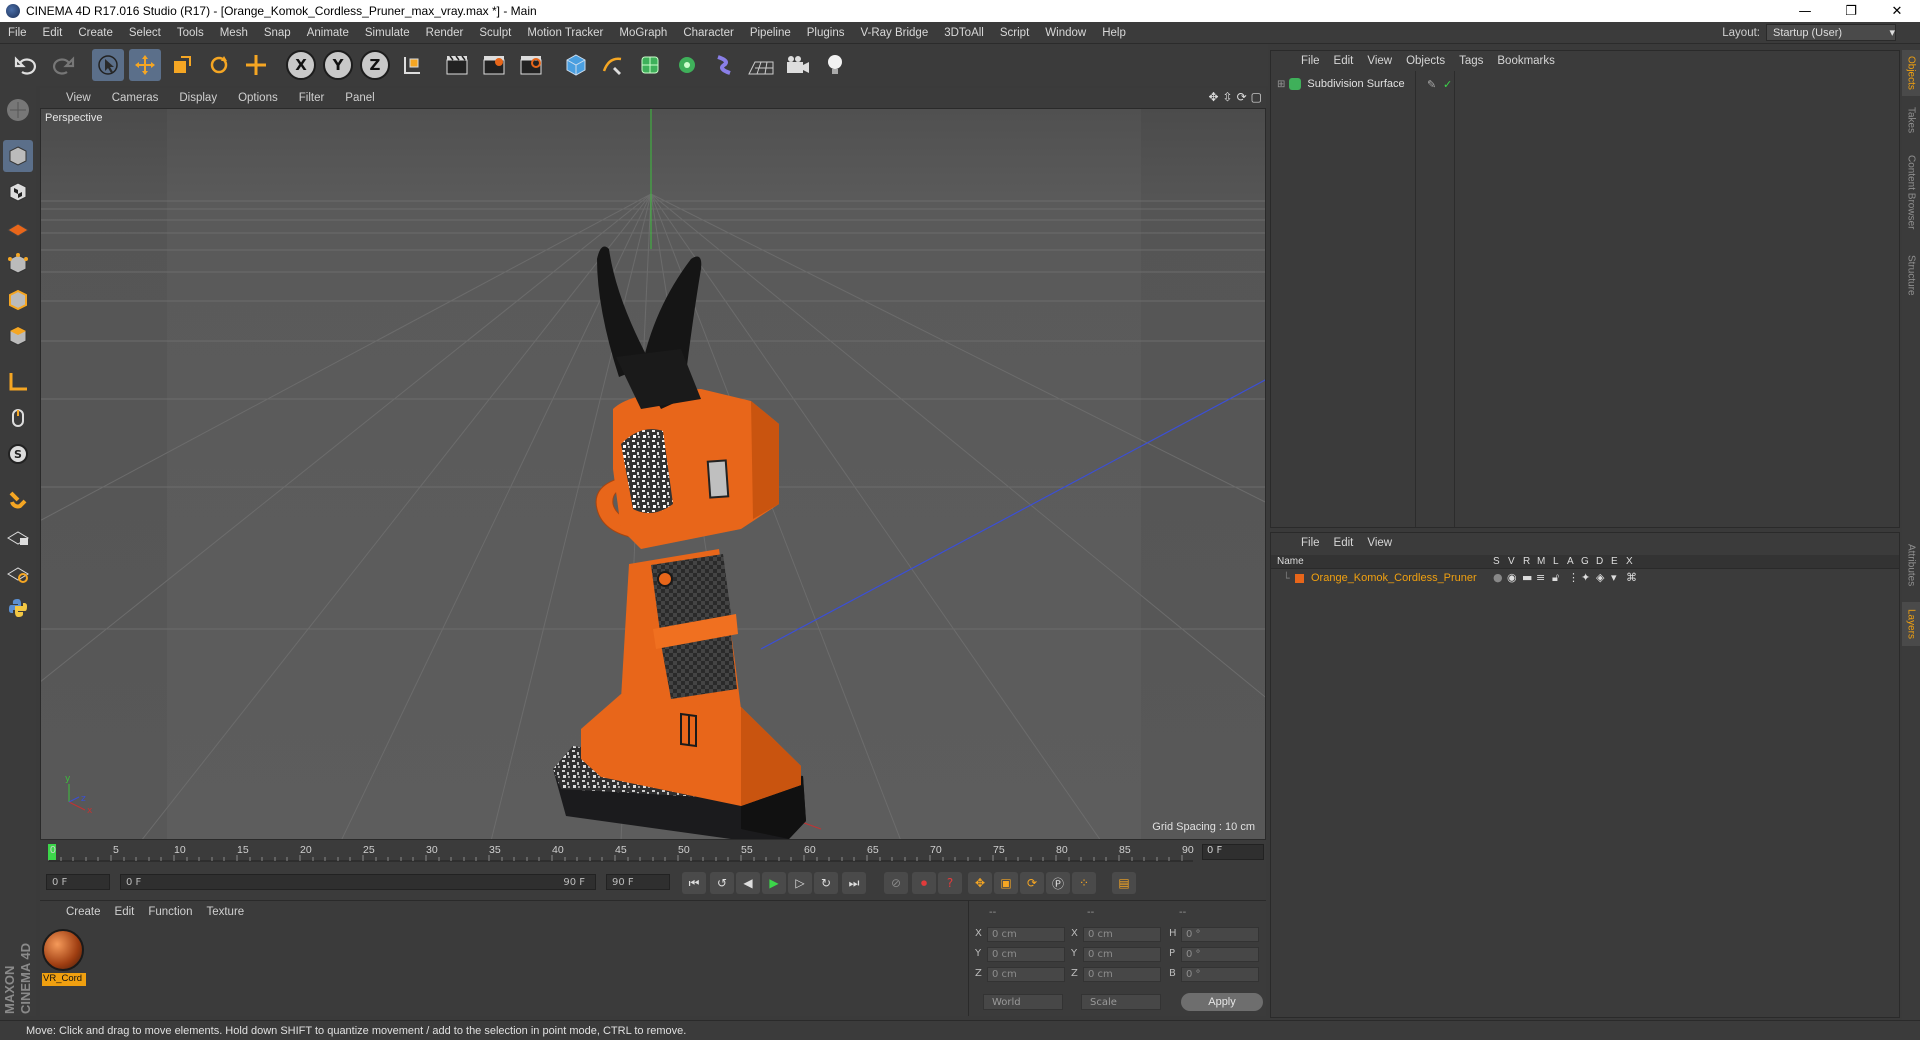  Describe the element at coordinates (1496, 561) in the screenshot. I see `column-solo: S` at that location.